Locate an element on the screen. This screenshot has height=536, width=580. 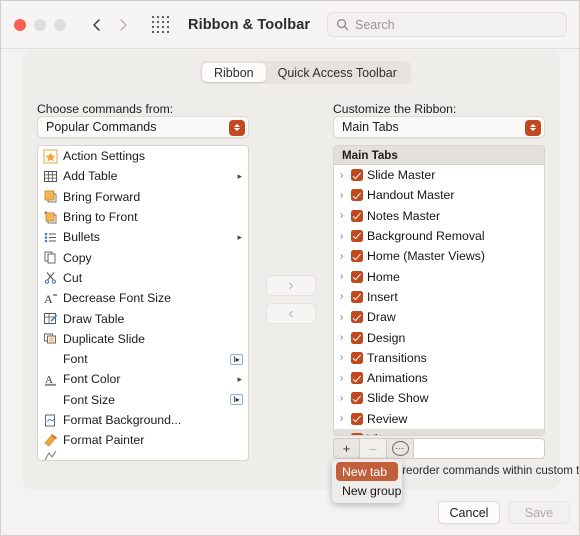
list-item: Bullets ▸ is located at coordinates (143, 237).